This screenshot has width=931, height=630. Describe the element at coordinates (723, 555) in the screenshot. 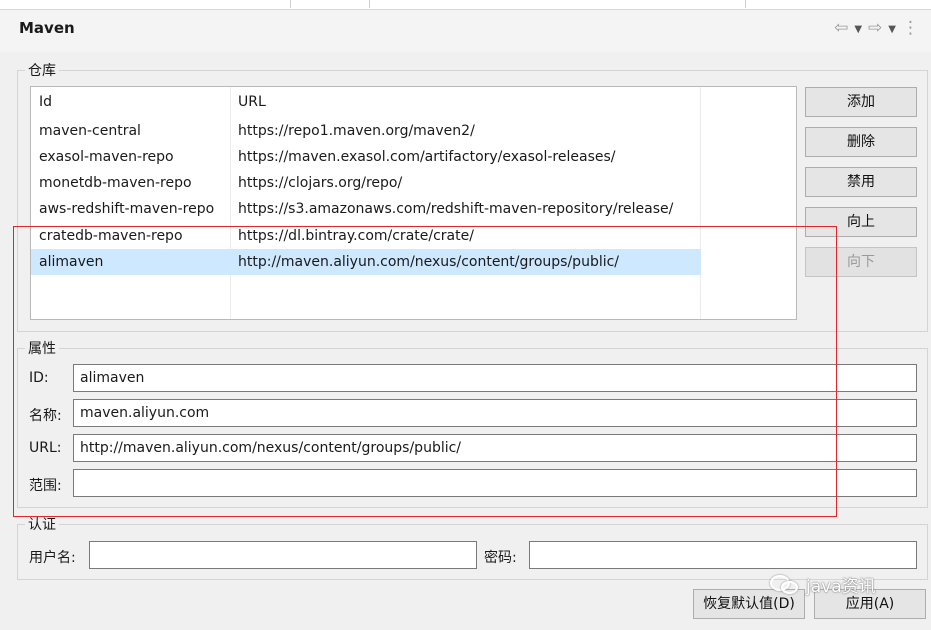

I see `password-field` at that location.